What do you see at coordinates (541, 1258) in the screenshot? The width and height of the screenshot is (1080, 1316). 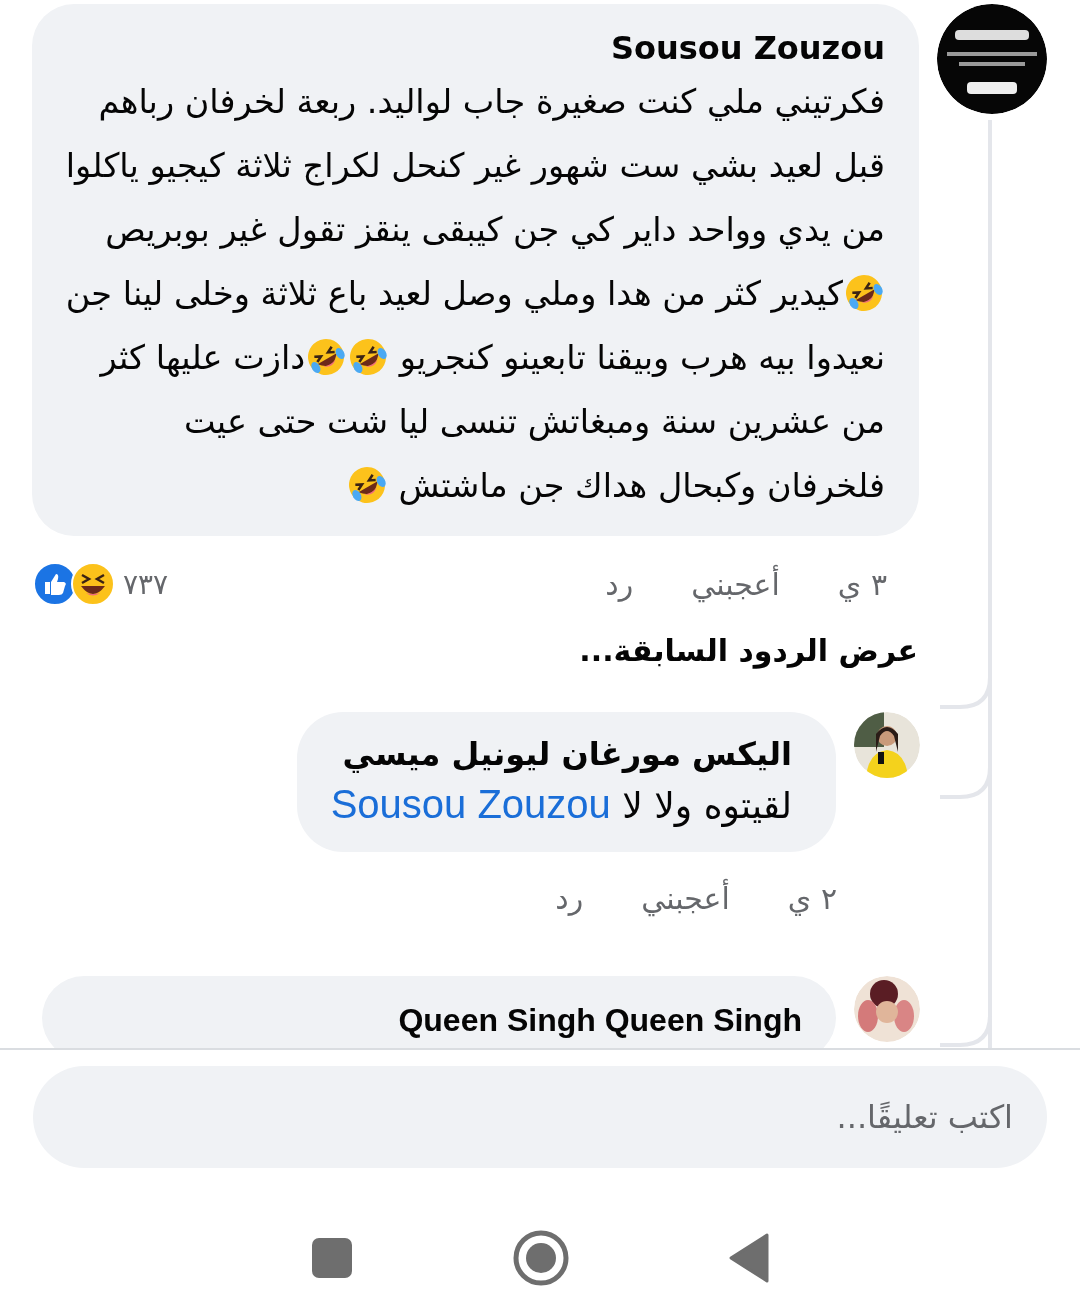 I see `home-icon` at bounding box center [541, 1258].